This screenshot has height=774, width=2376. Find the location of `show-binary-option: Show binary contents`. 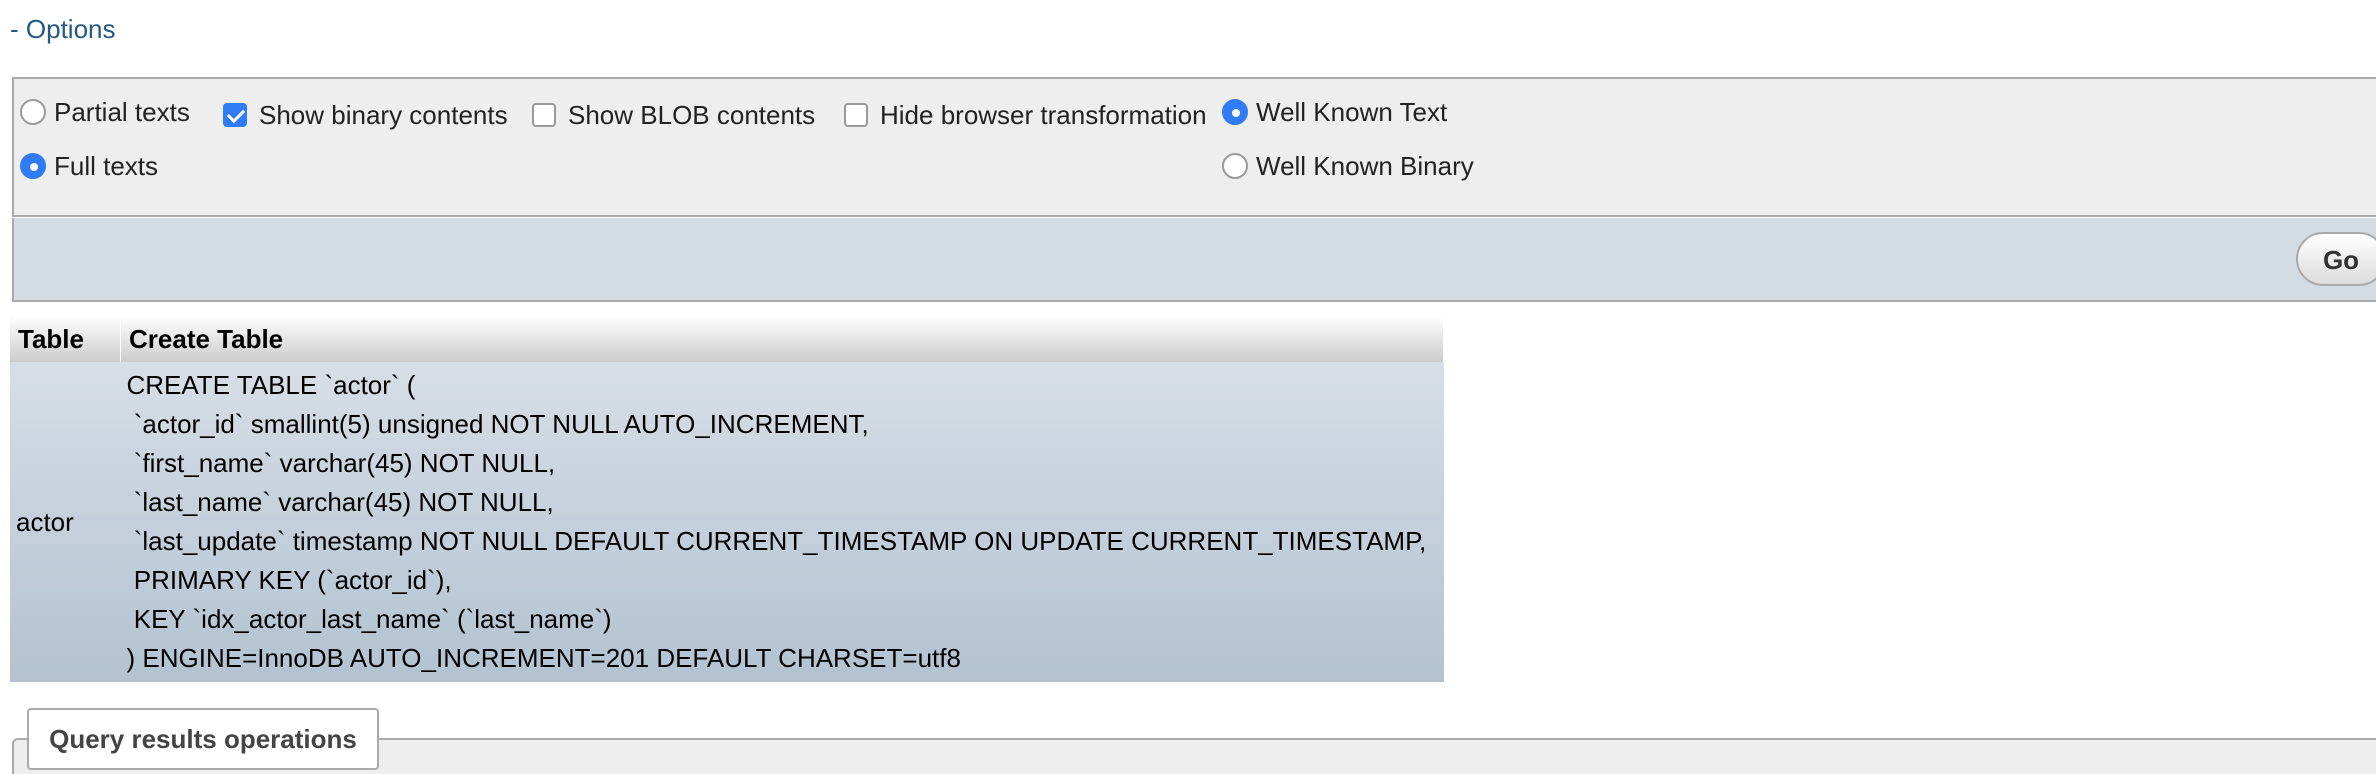

show-binary-option: Show binary contents is located at coordinates (365, 115).